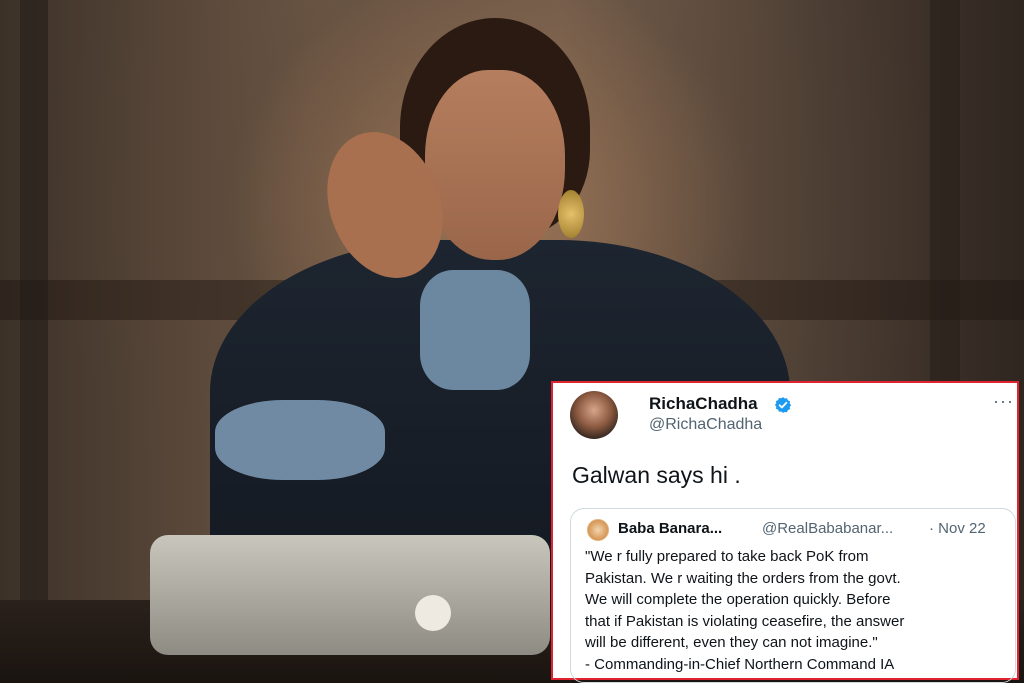 The width and height of the screenshot is (1024, 683). Describe the element at coordinates (945, 210) in the screenshot. I see `window-frame-right` at that location.